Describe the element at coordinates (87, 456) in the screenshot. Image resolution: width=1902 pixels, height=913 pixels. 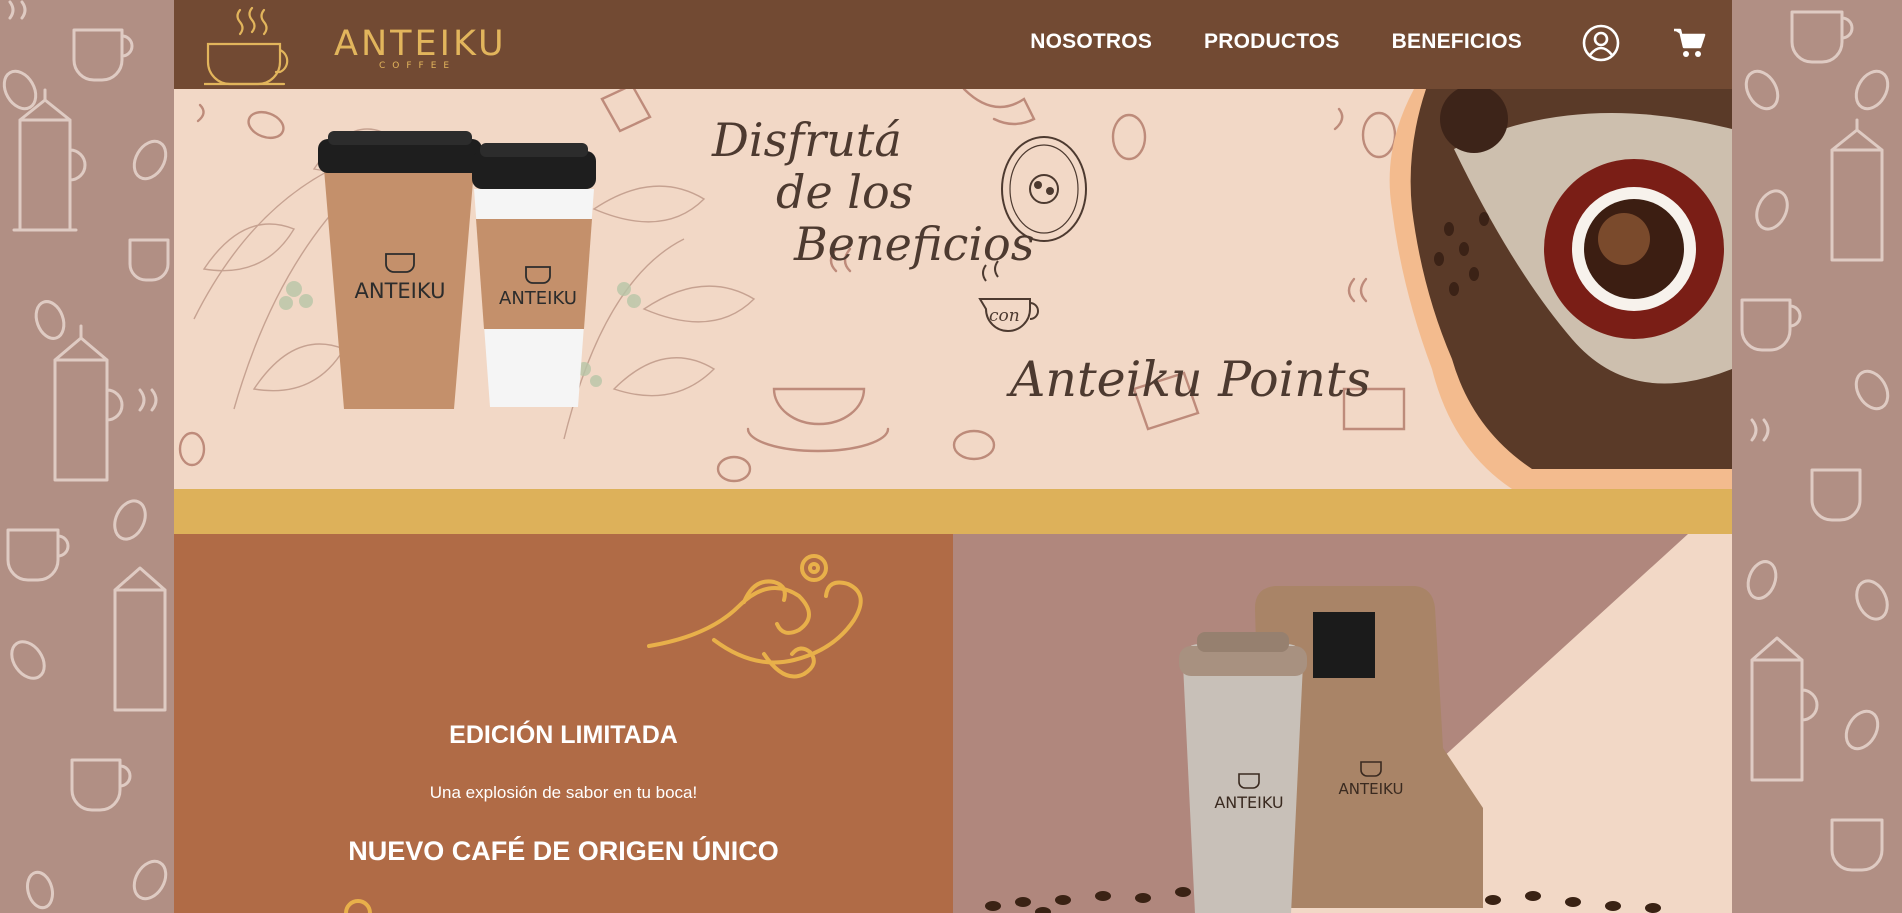
I see `background-pattern-left` at that location.